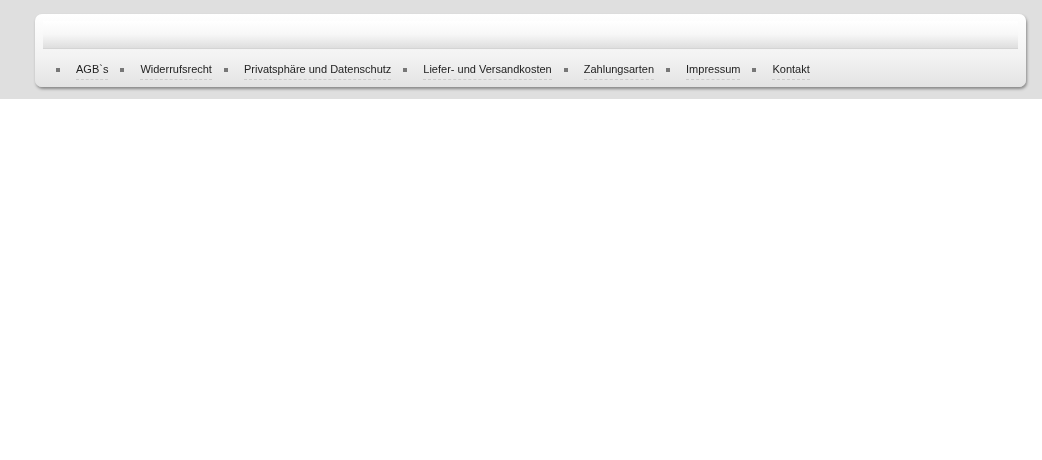 The width and height of the screenshot is (1042, 460). Describe the element at coordinates (92, 71) in the screenshot. I see `footer-link: AGB`s` at that location.